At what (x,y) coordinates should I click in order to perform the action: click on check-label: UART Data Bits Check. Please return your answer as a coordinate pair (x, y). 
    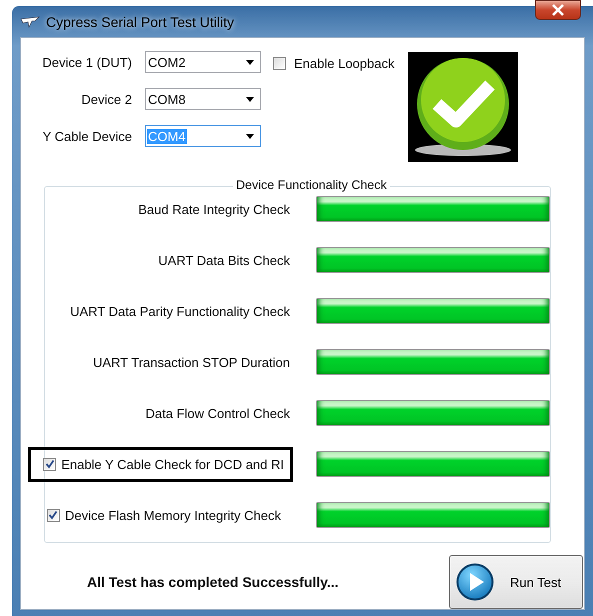
    Looking at the image, I should click on (224, 260).